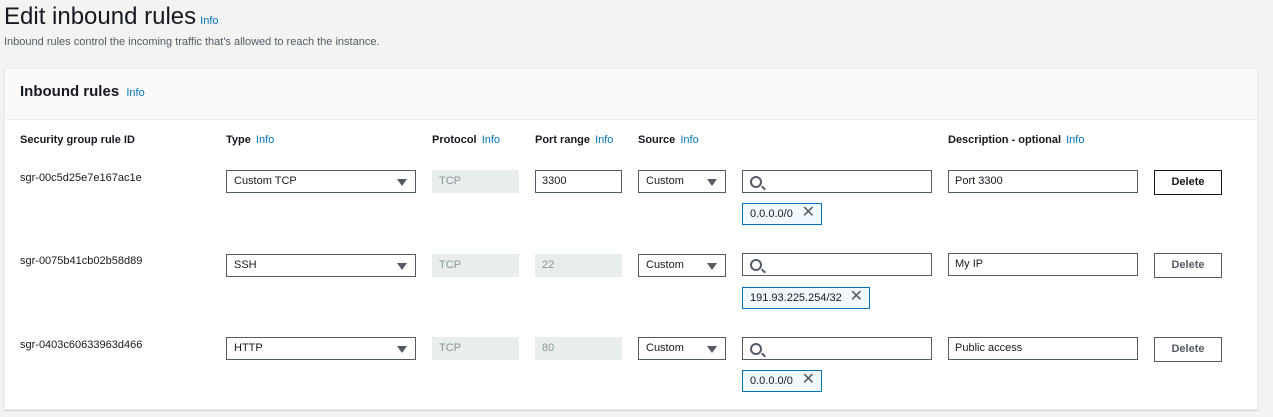  I want to click on description-input: Port 3300, so click(1043, 181).